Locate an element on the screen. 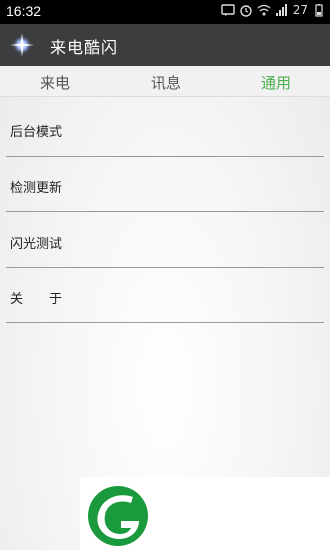 The image size is (330, 550). list-item-label: 后台模式 is located at coordinates (36, 132).